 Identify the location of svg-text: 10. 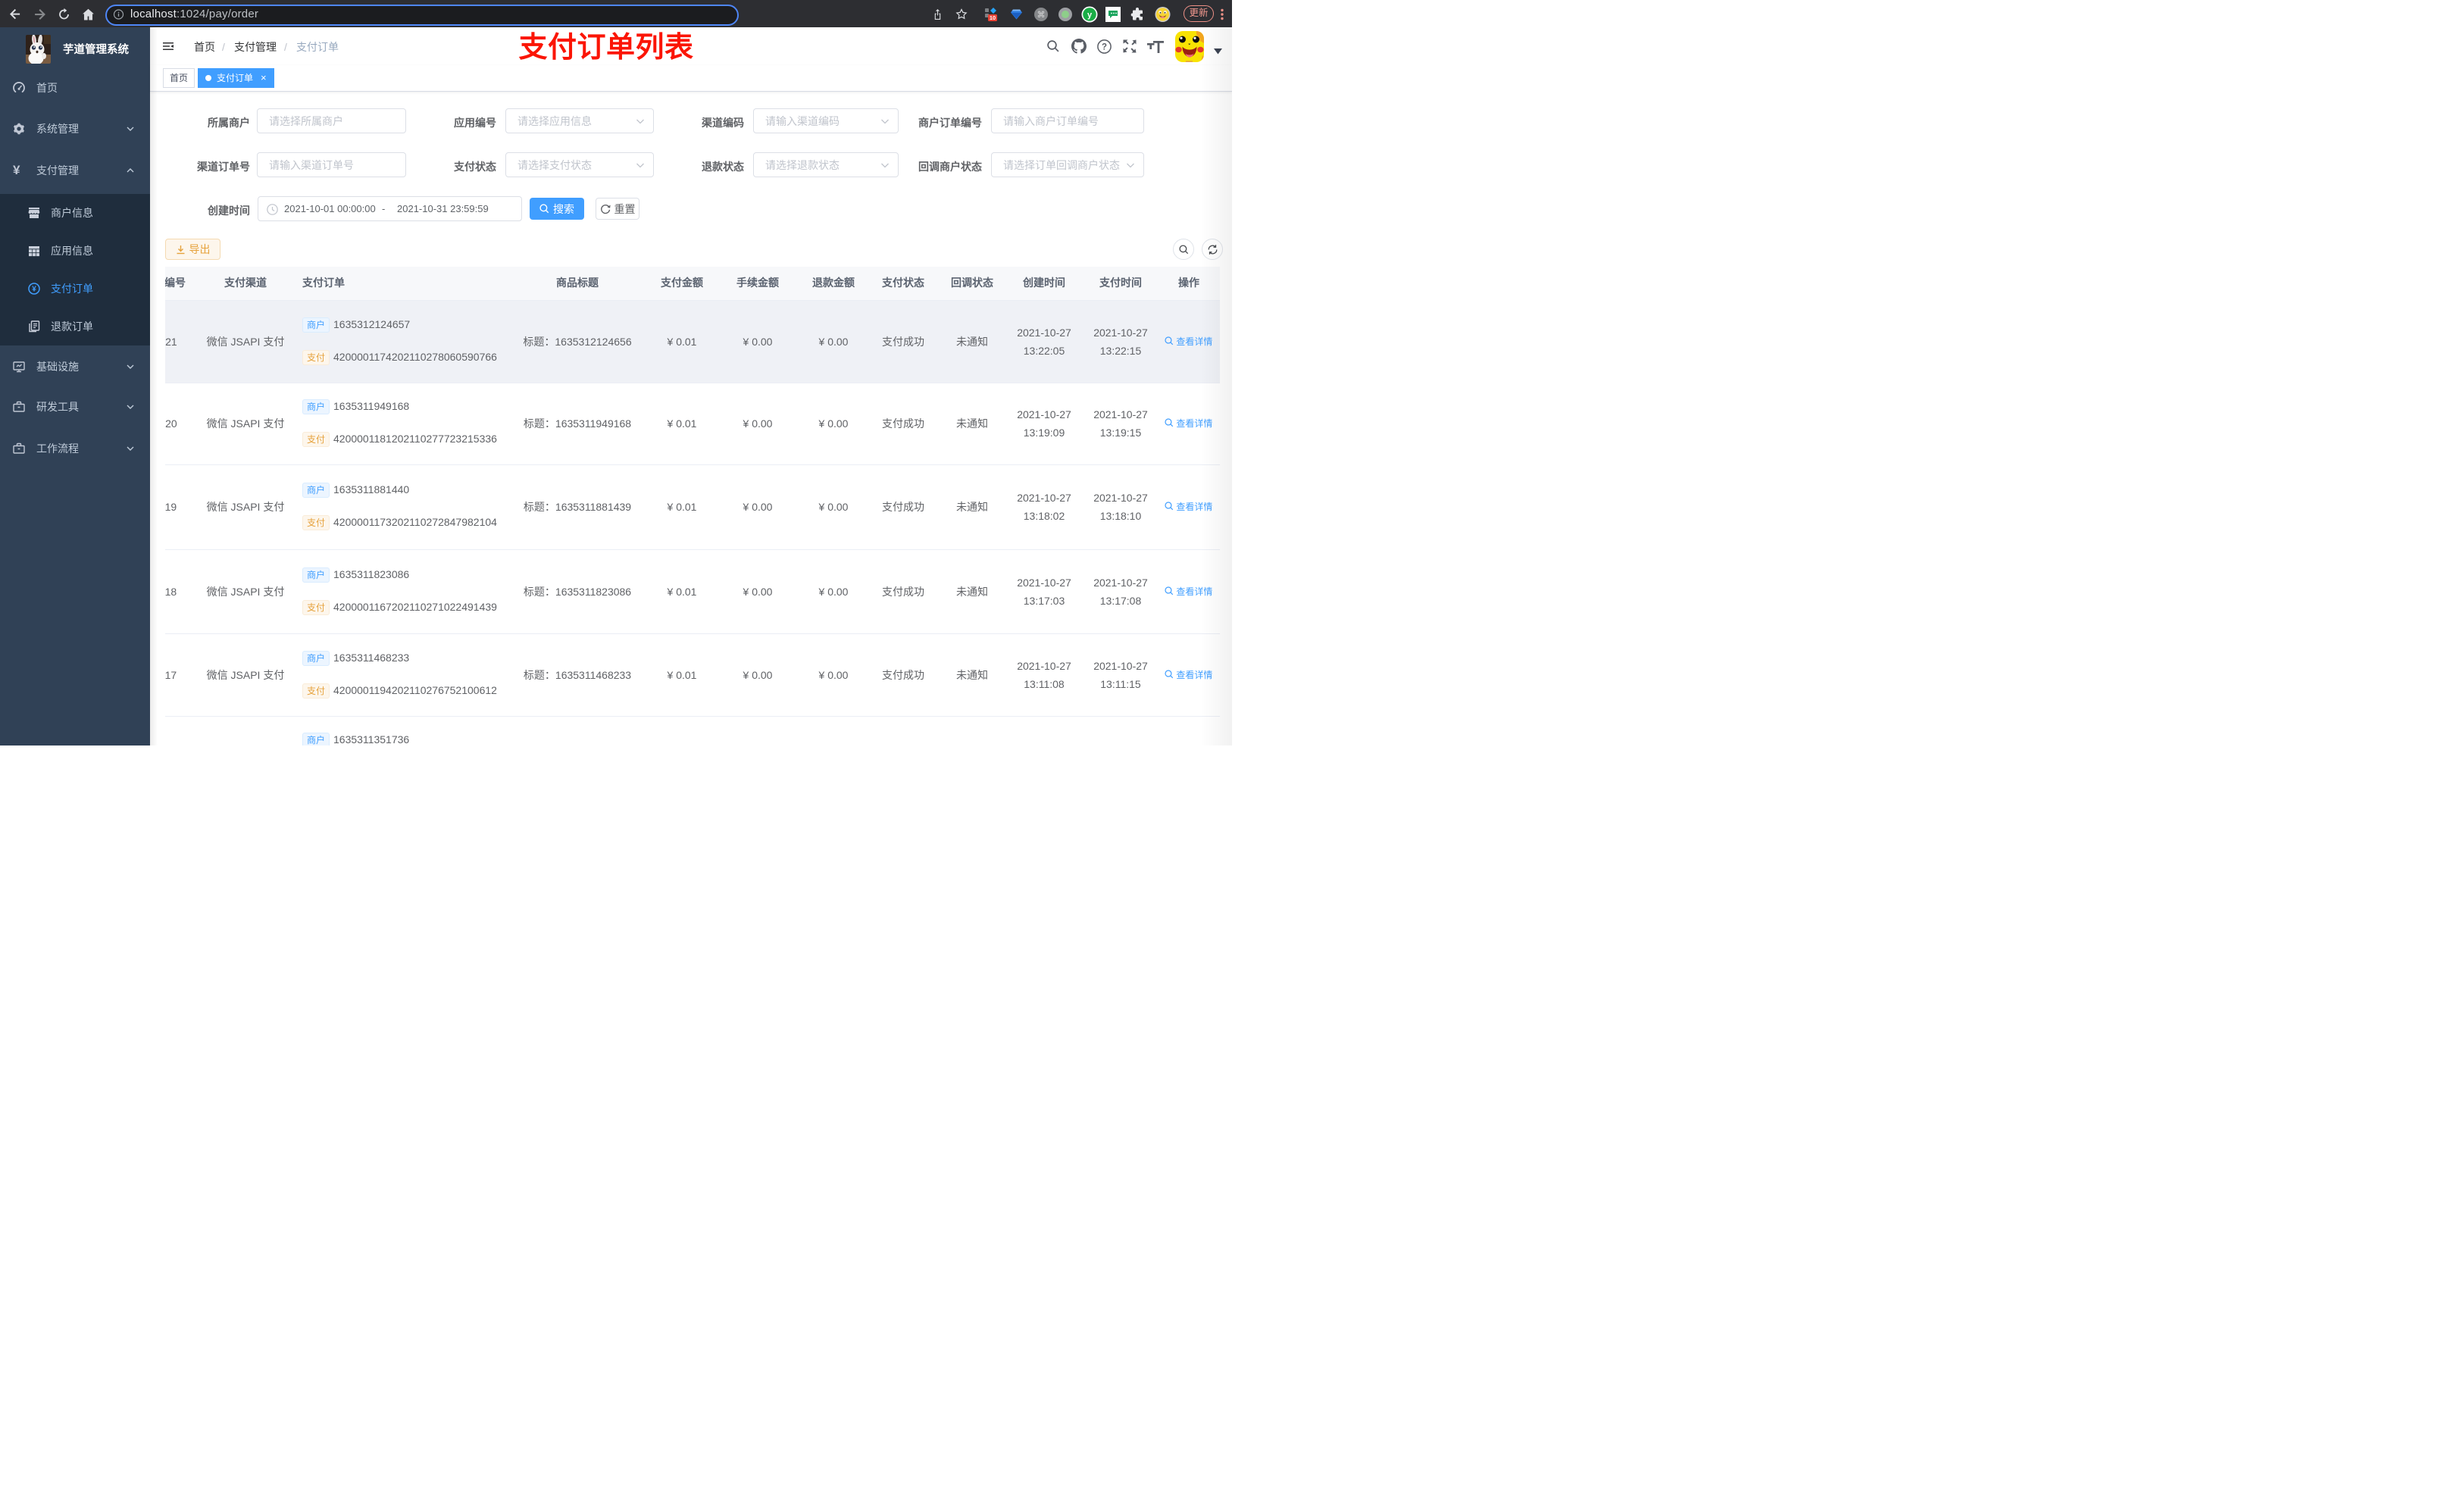
(993, 17).